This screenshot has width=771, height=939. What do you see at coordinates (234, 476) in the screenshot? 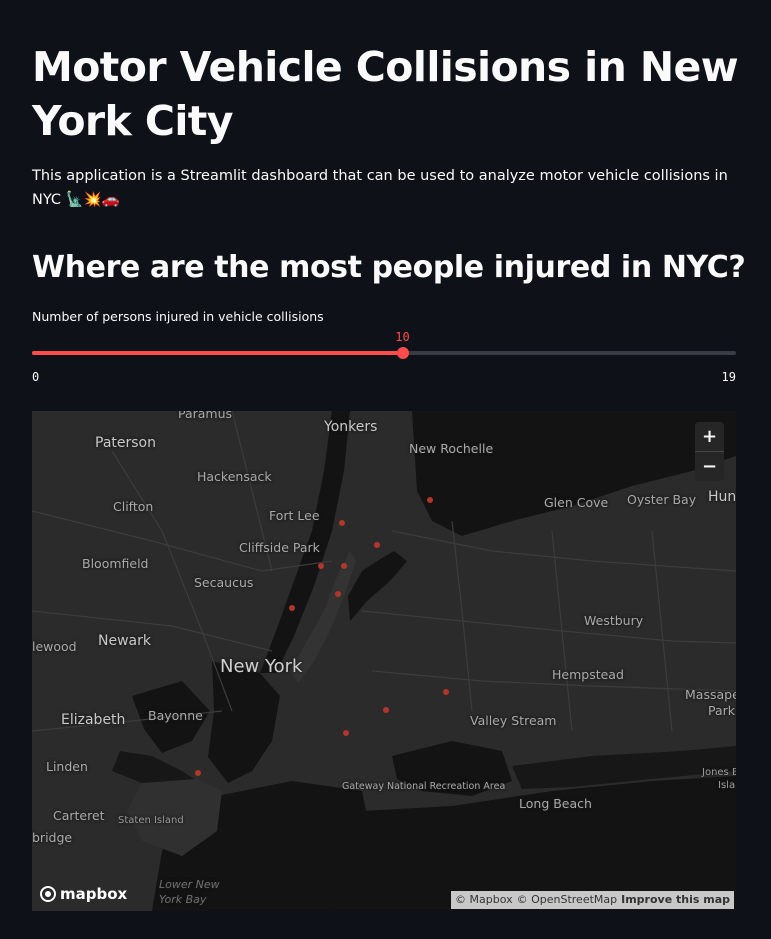
I see `map-label-hackensack: Hackensack` at bounding box center [234, 476].